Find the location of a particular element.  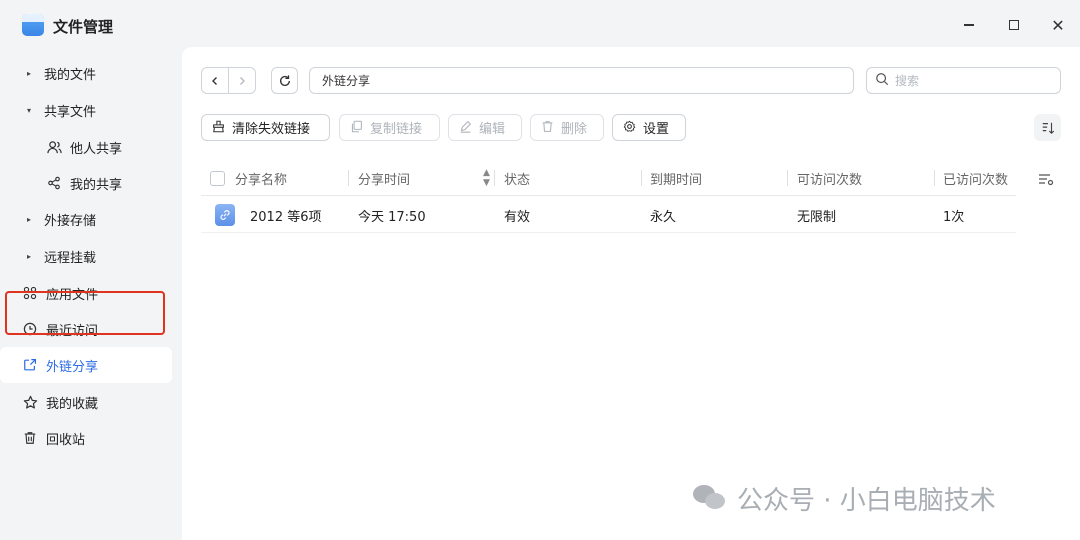

column-settings-button is located at coordinates (1046, 179).